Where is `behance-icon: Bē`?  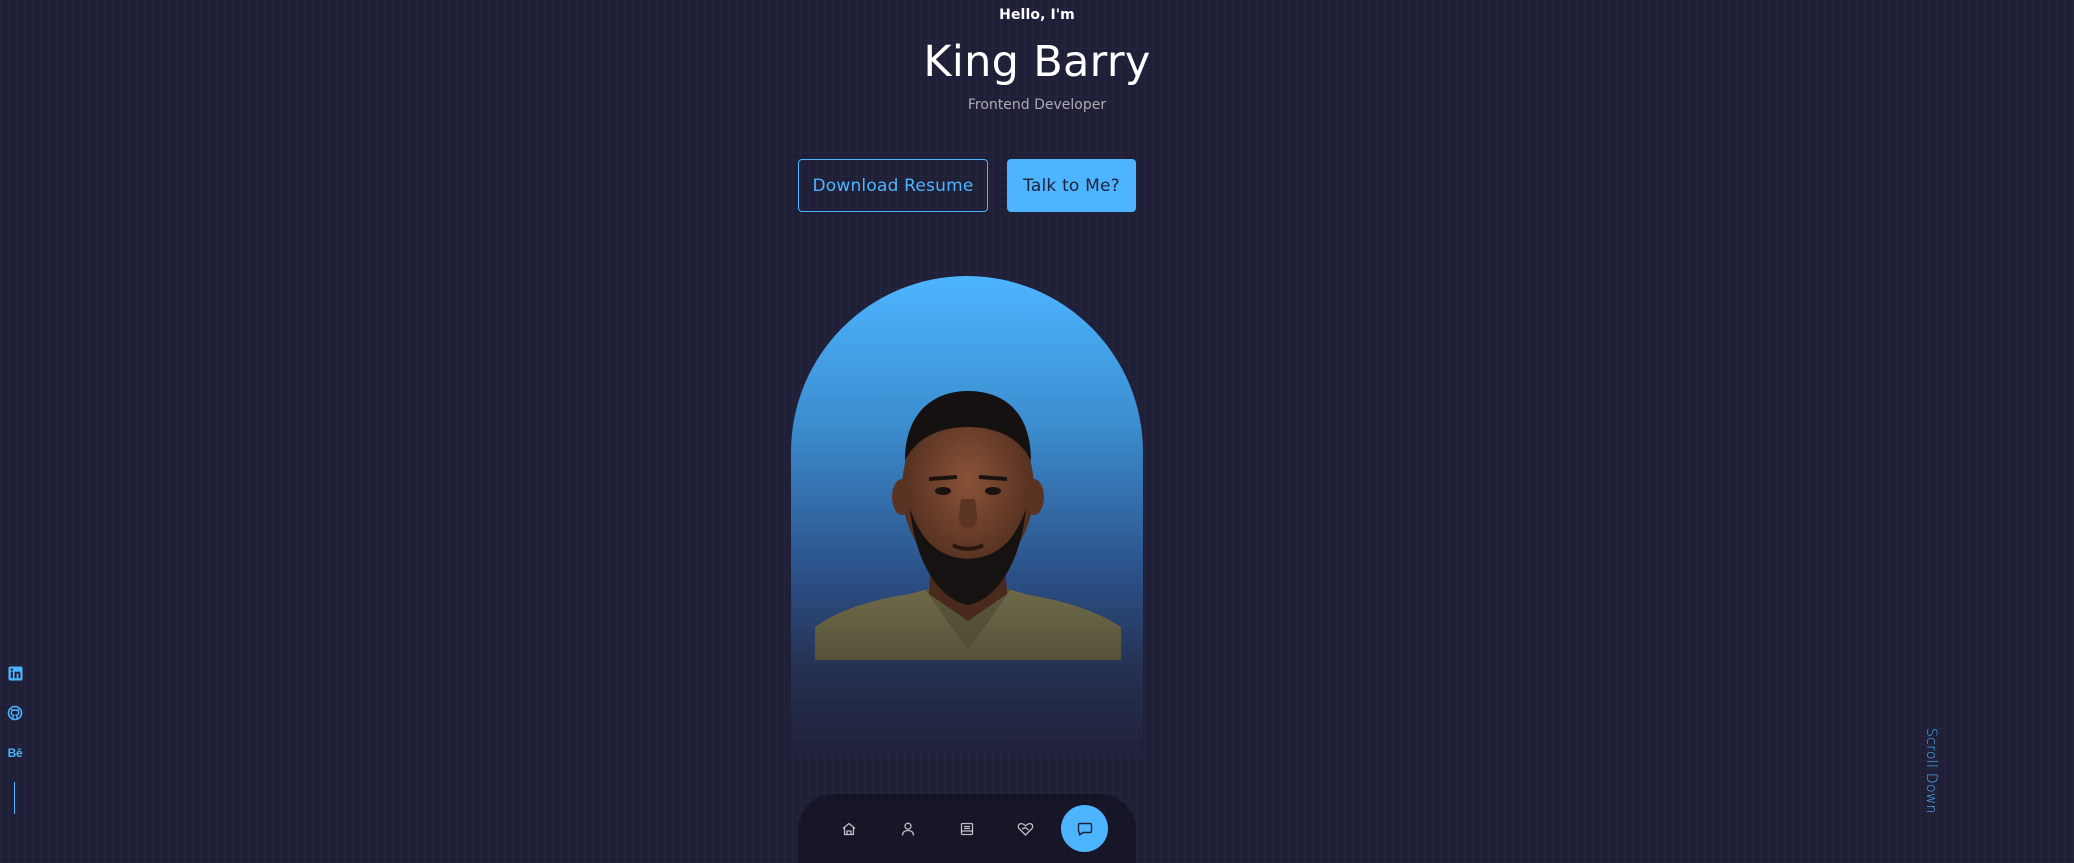
behance-icon: Bē is located at coordinates (15, 753).